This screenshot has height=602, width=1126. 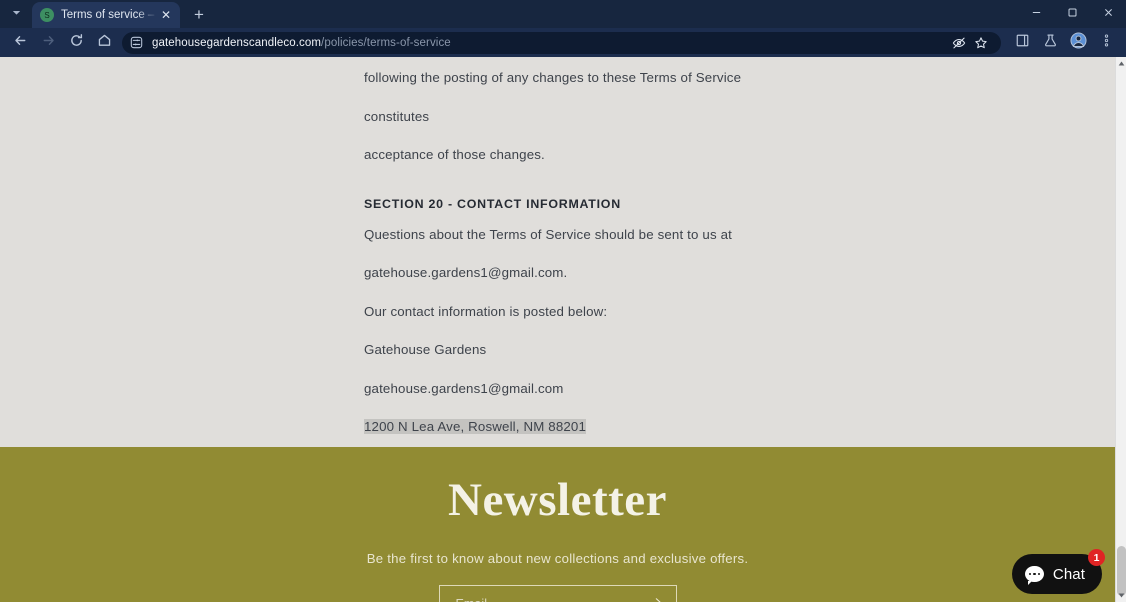 I want to click on selected-address-line: 1200 N Lea Ave, Roswell, NM 88201, so click(x=564, y=427).